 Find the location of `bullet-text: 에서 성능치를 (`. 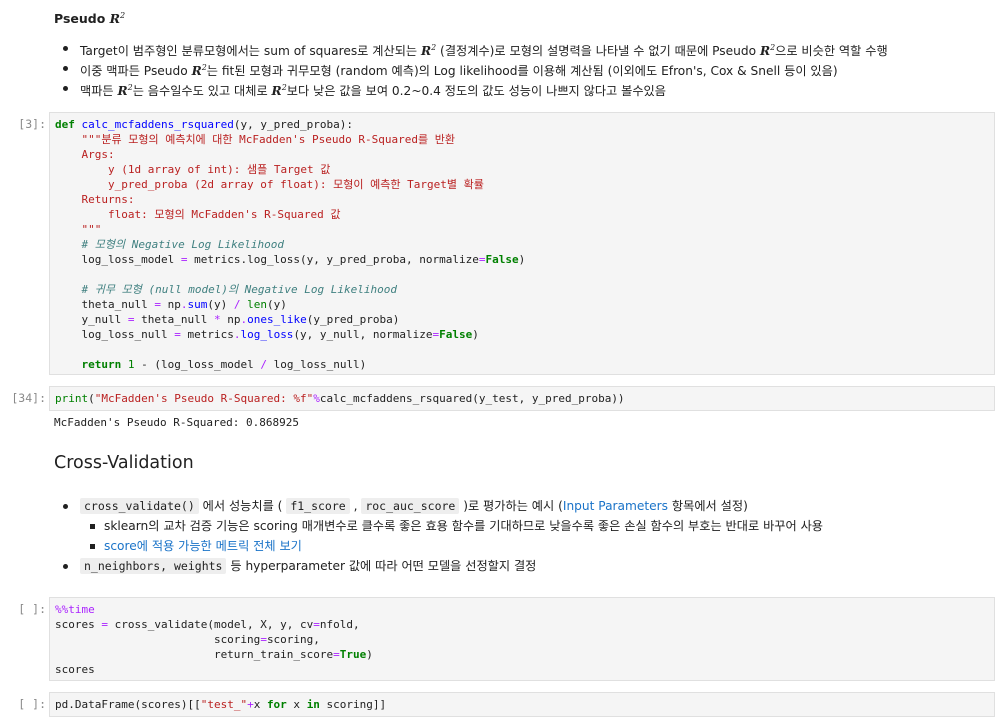

bullet-text: 에서 성능치를 ( is located at coordinates (242, 506).